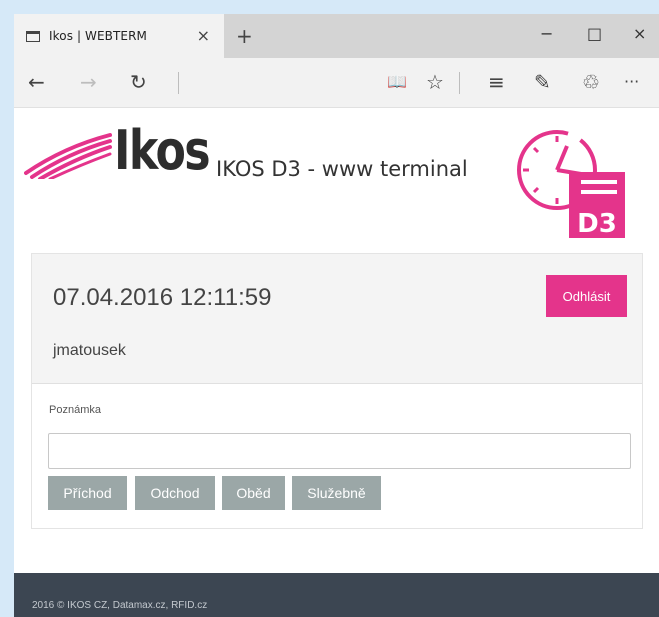  What do you see at coordinates (33, 36) in the screenshot?
I see `page-icon` at bounding box center [33, 36].